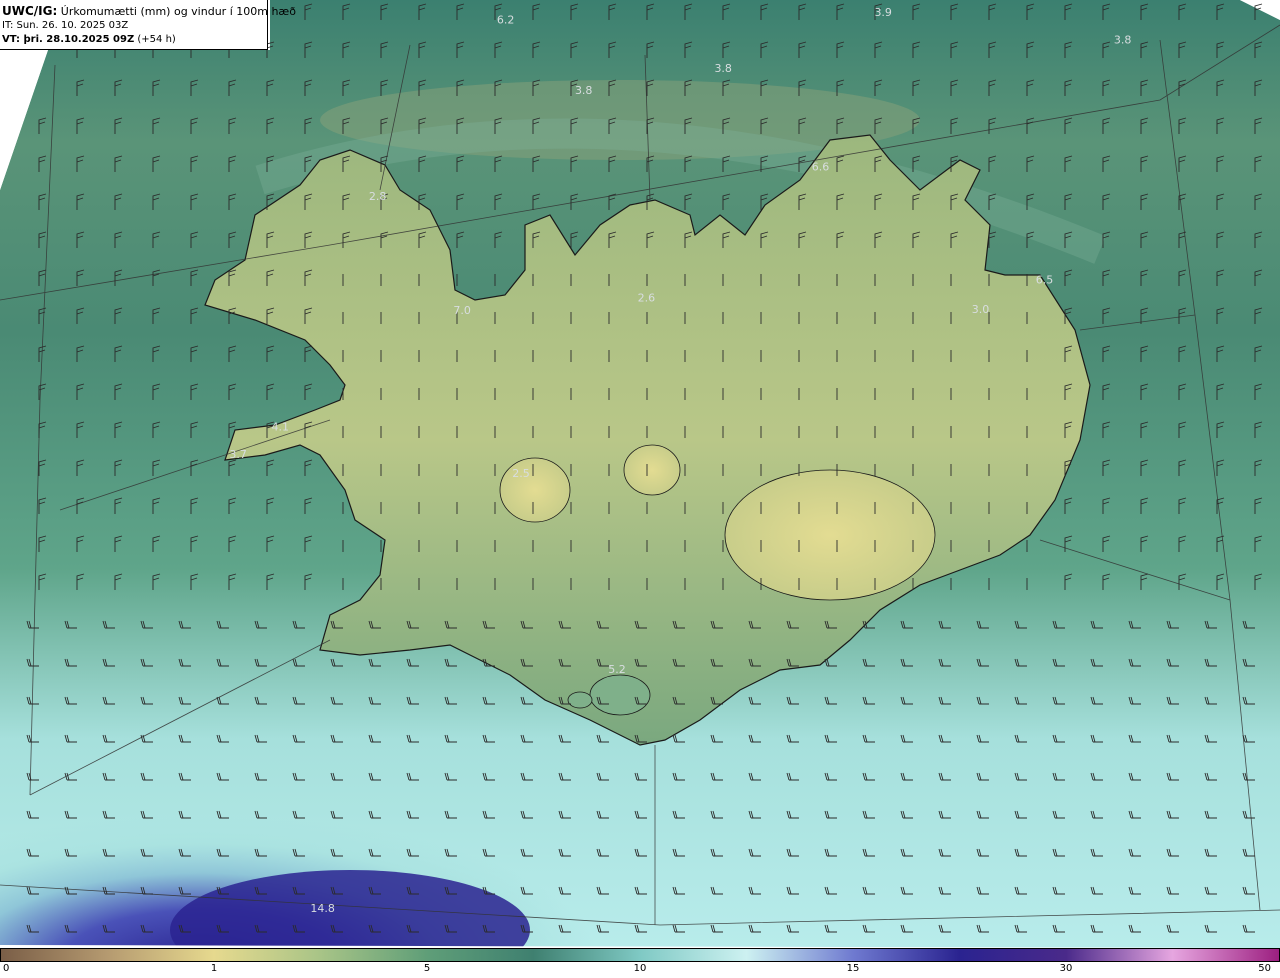 This screenshot has width=1280, height=978. I want to click on colorbar-labels: 0 1 5 10 15 30 50, so click(640, 970).